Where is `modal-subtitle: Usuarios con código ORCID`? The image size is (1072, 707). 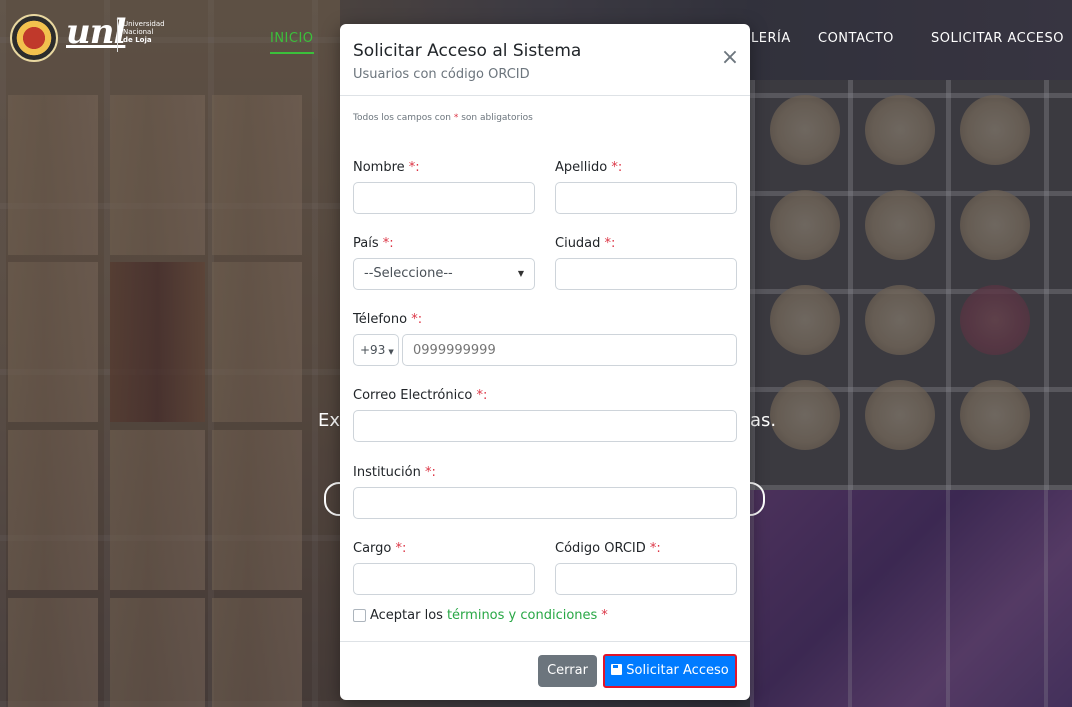
modal-subtitle: Usuarios con código ORCID is located at coordinates (441, 74).